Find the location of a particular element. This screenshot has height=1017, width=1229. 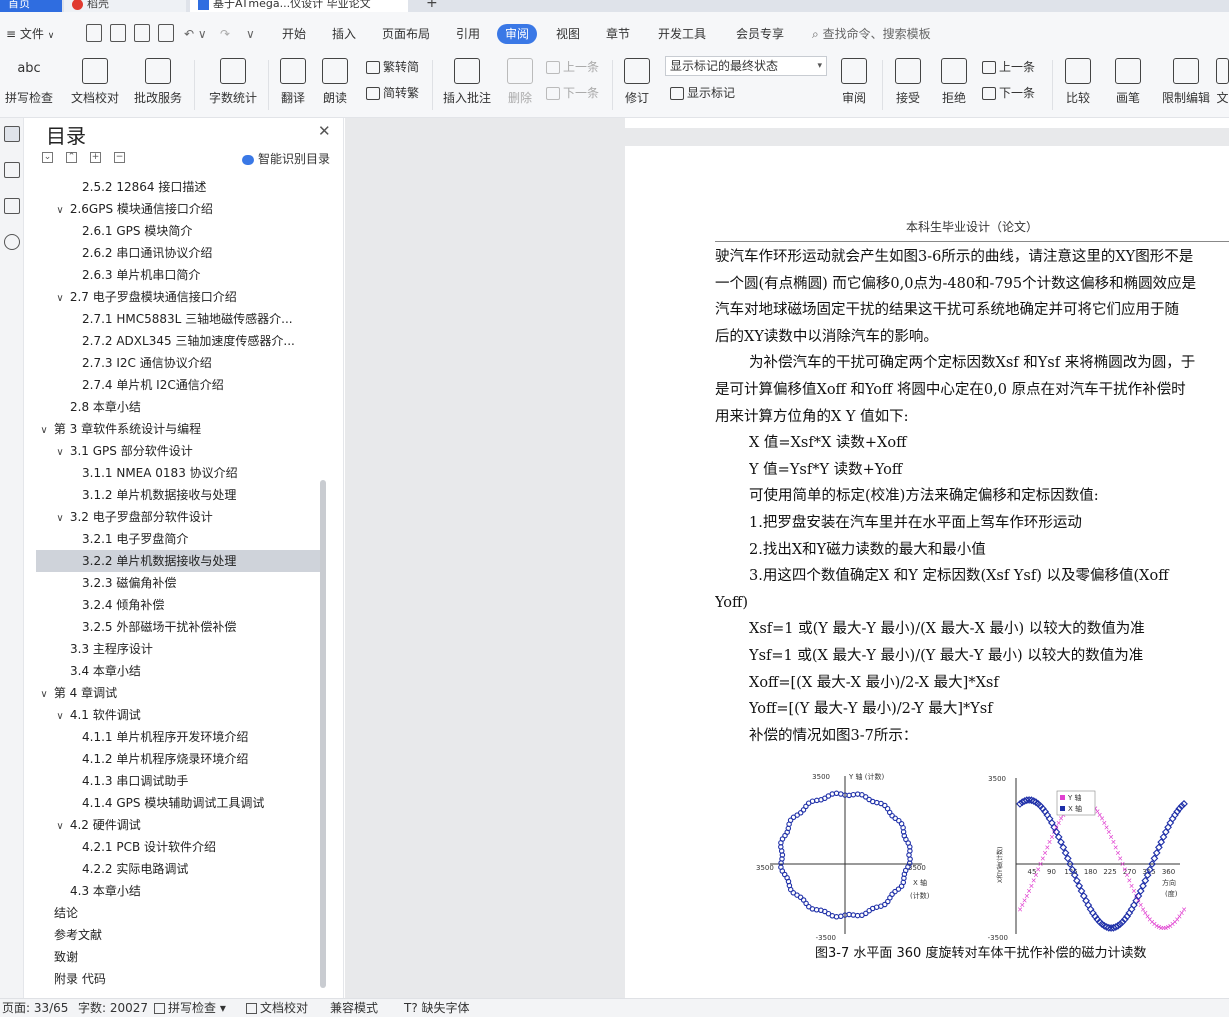

pen-button: 画笔 is located at coordinates (1128, 84).